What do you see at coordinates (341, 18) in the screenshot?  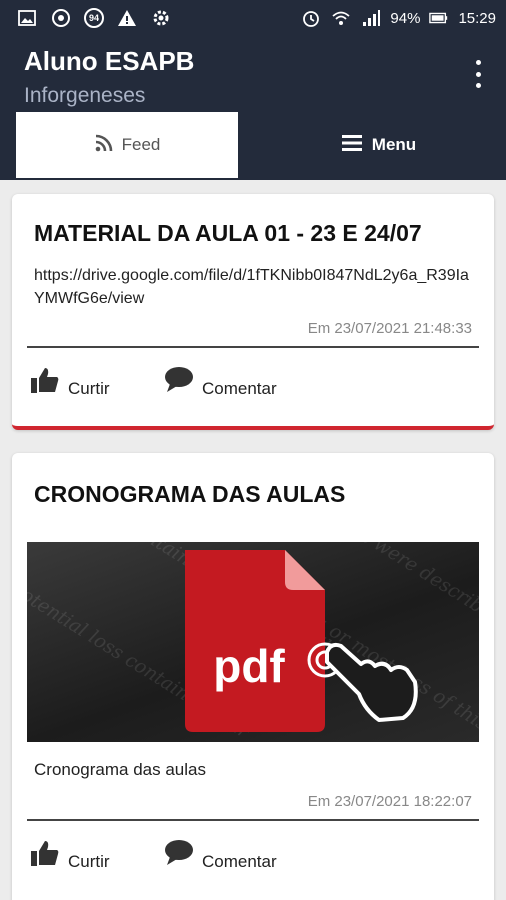 I see `wifi-icon` at bounding box center [341, 18].